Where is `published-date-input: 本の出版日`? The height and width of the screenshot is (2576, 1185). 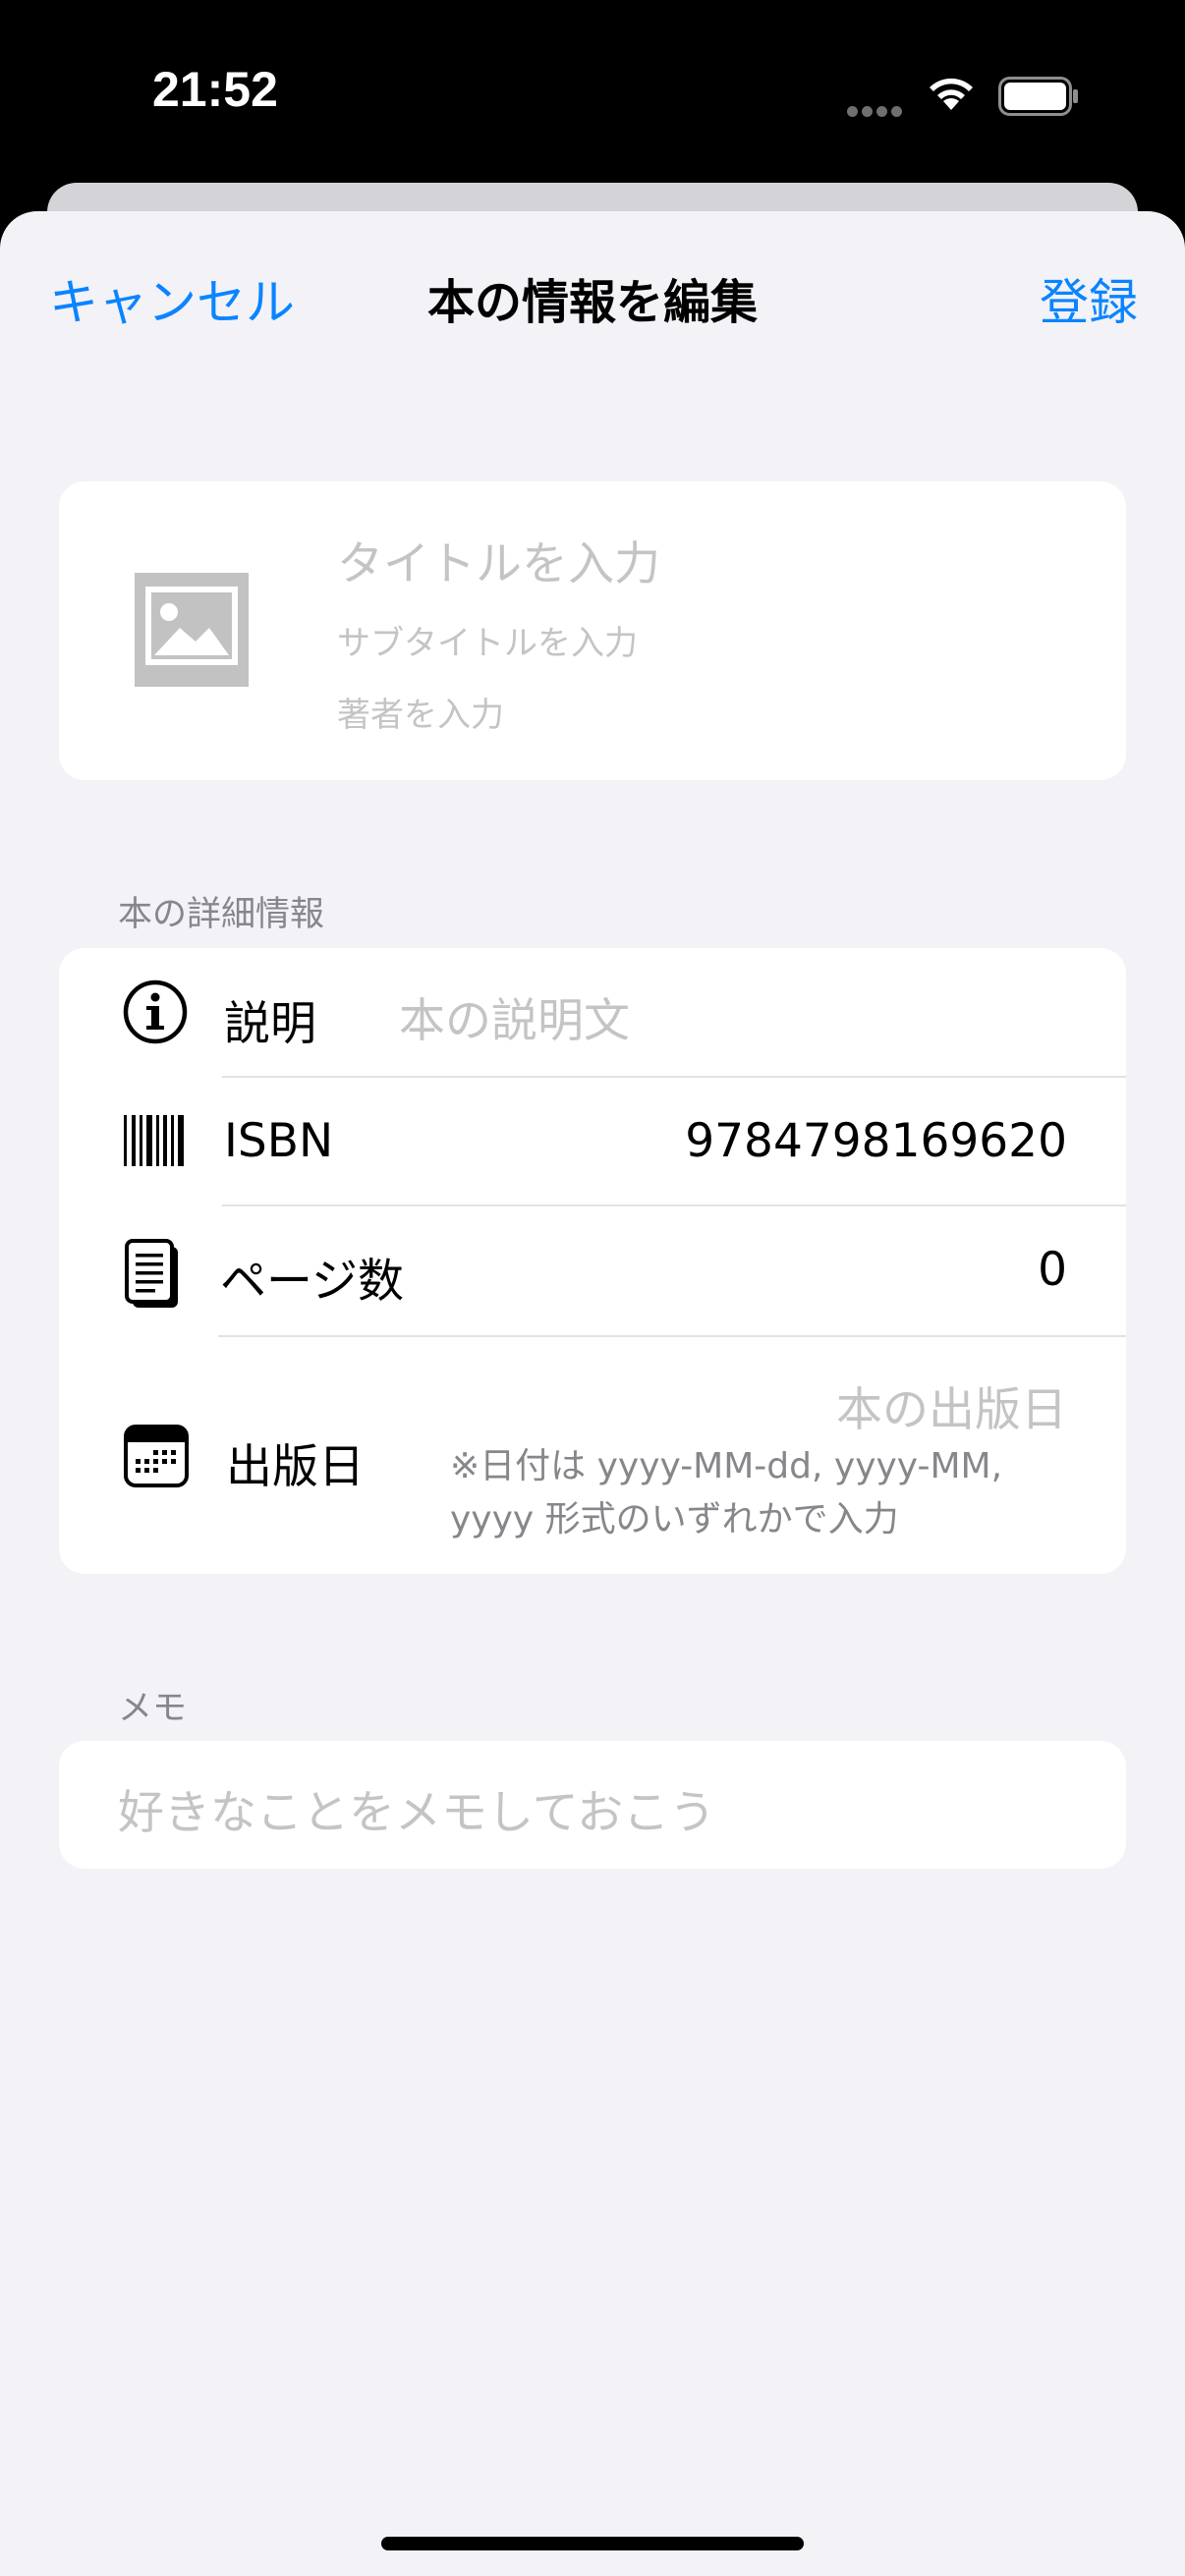 published-date-input: 本の出版日 is located at coordinates (952, 1405).